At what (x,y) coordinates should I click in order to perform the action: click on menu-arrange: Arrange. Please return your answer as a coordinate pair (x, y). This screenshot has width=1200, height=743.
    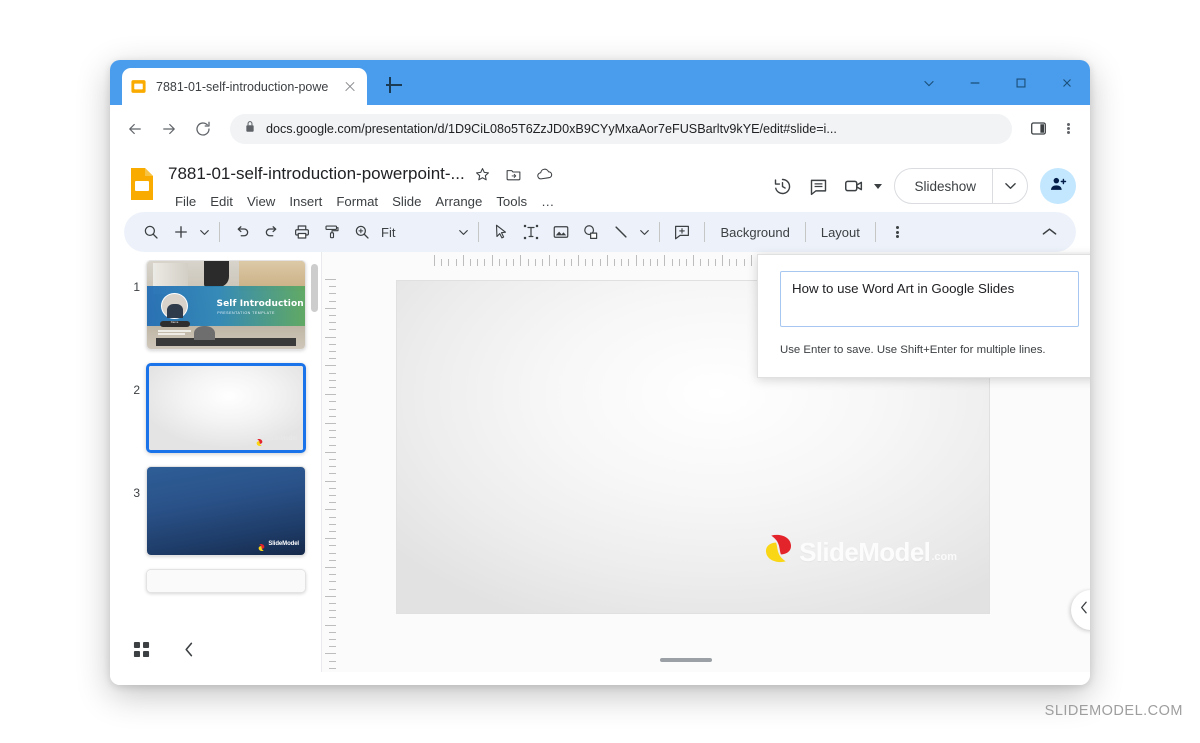
    Looking at the image, I should click on (458, 201).